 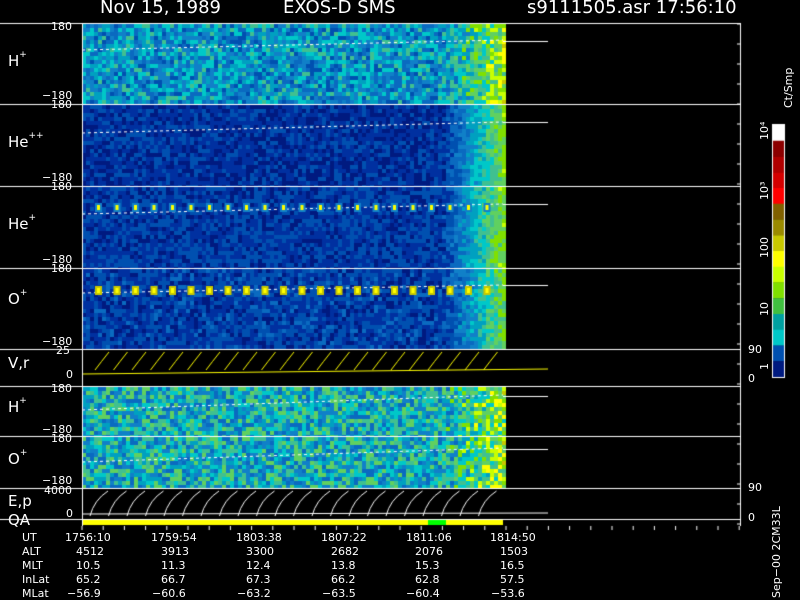 What do you see at coordinates (512, 579) in the screenshot?
I see `ephemeris-cell: 57.5` at bounding box center [512, 579].